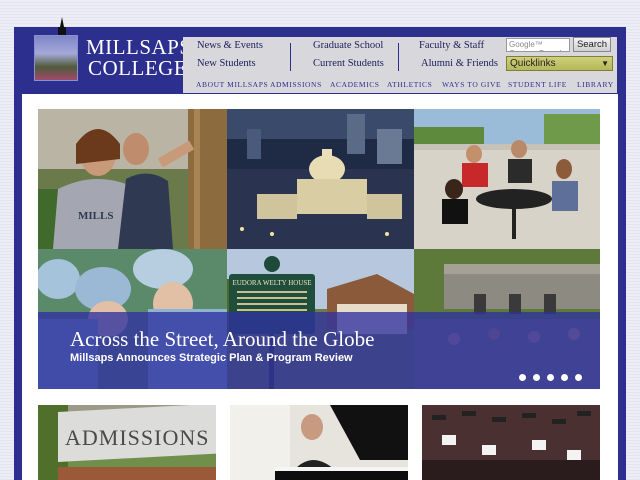 The image size is (640, 480). Describe the element at coordinates (56, 58) in the screenshot. I see `logo-photo` at that location.